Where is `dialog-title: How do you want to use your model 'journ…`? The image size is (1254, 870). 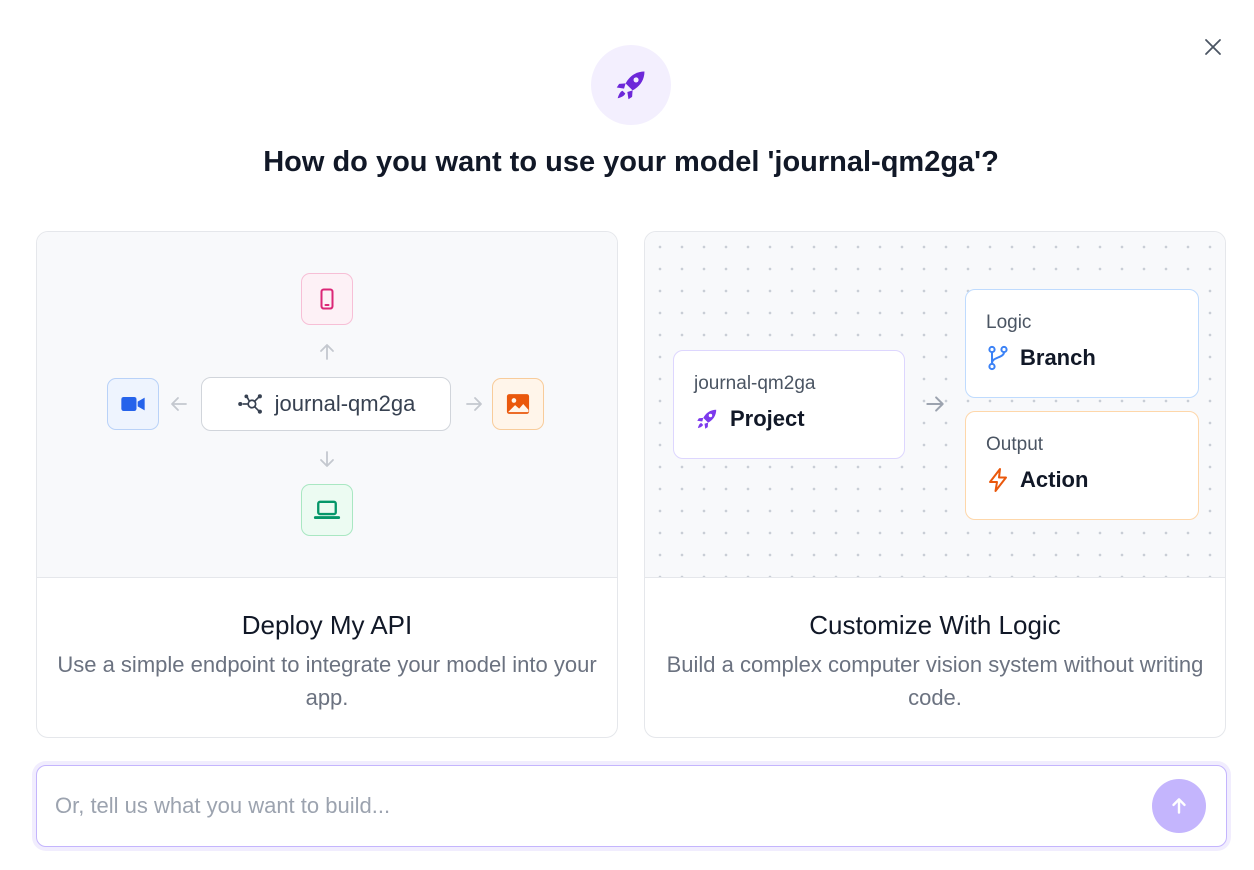 dialog-title: How do you want to use your model 'journ… is located at coordinates (631, 162).